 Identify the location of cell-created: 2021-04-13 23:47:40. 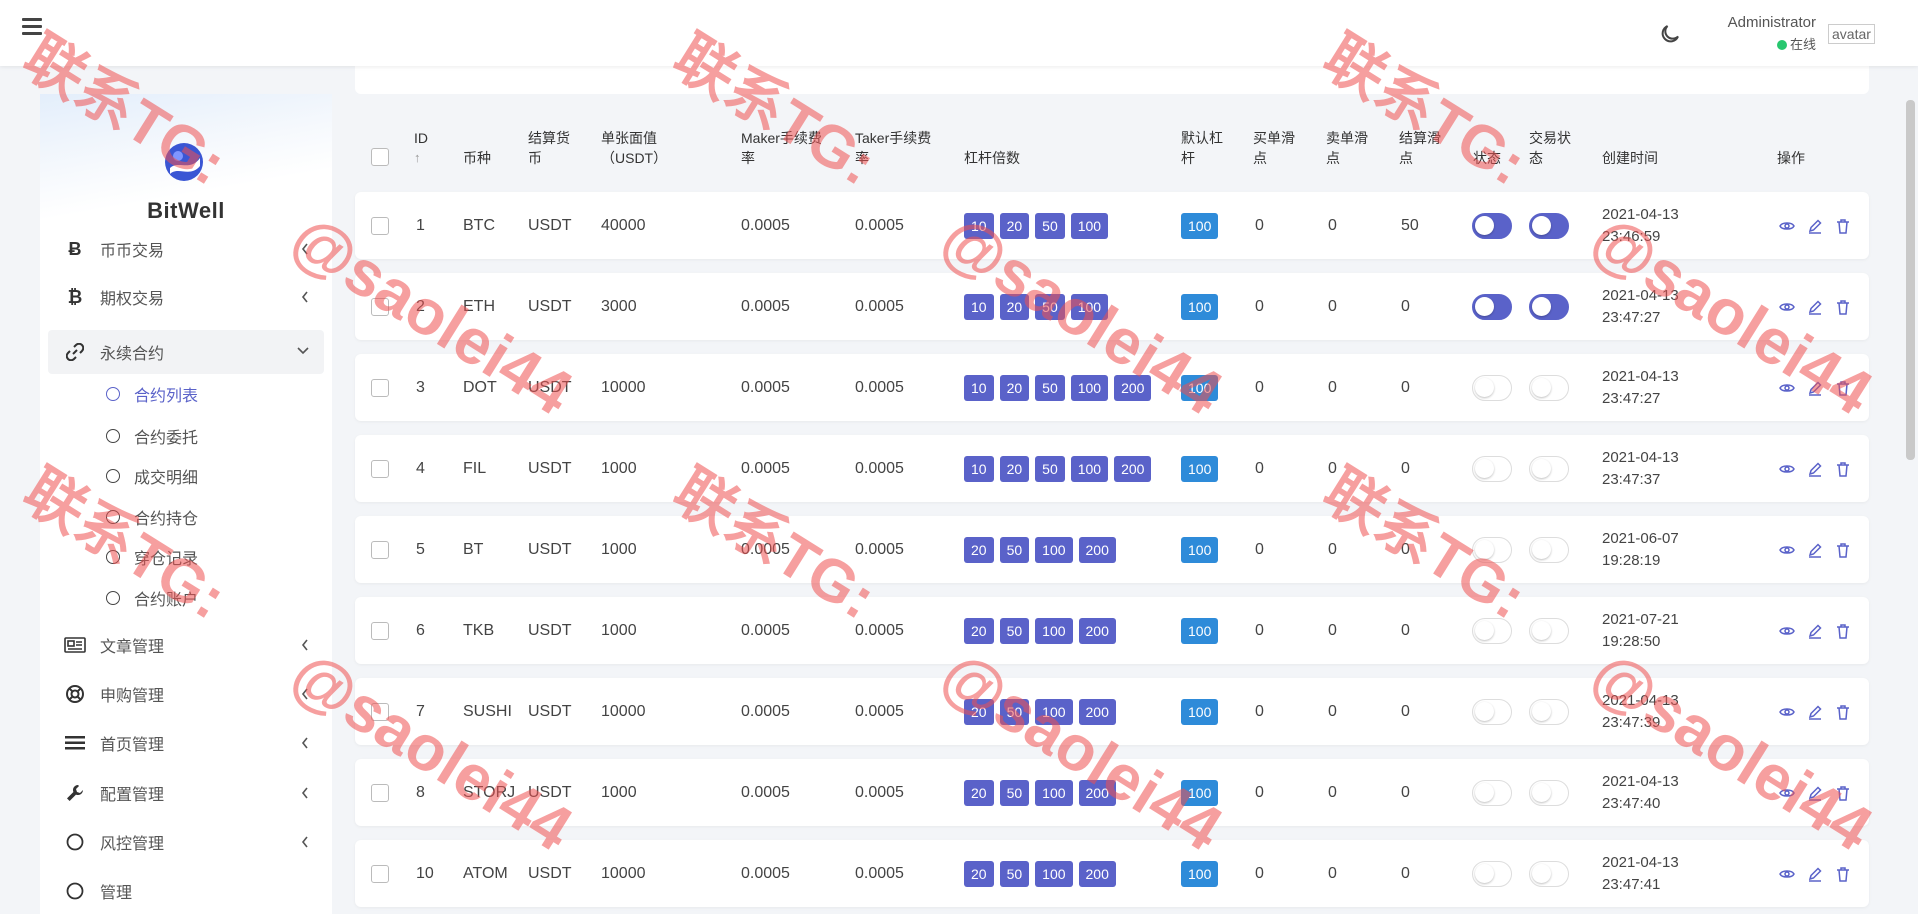
(1640, 793).